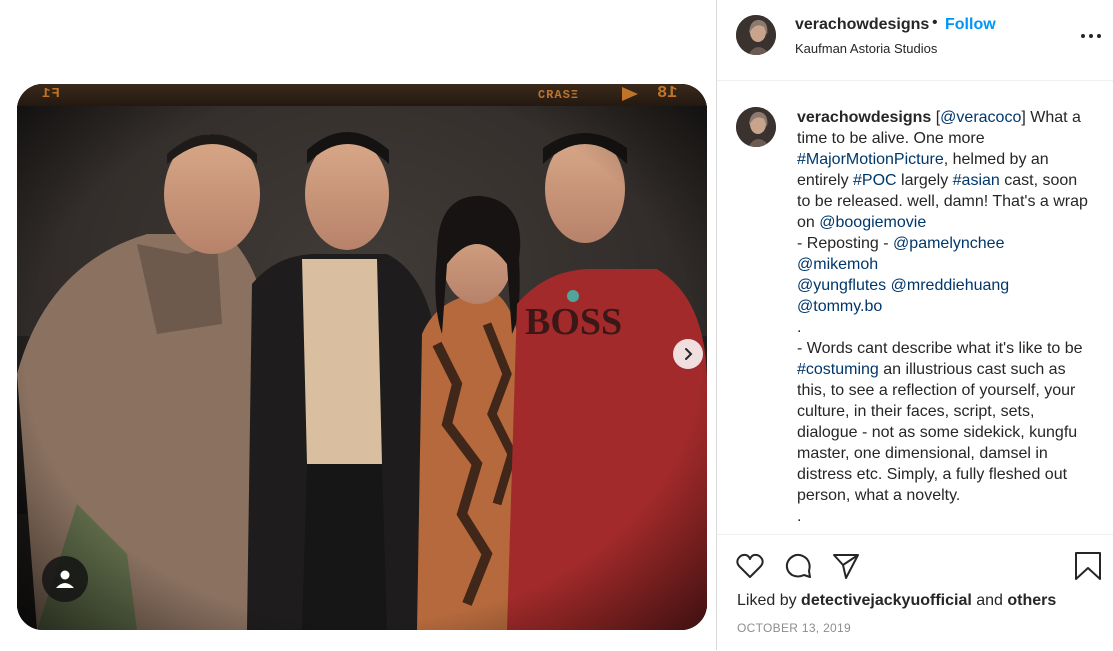 This screenshot has height=651, width=1113. Describe the element at coordinates (50, 94) in the screenshot. I see `film-edge-text: F1` at that location.